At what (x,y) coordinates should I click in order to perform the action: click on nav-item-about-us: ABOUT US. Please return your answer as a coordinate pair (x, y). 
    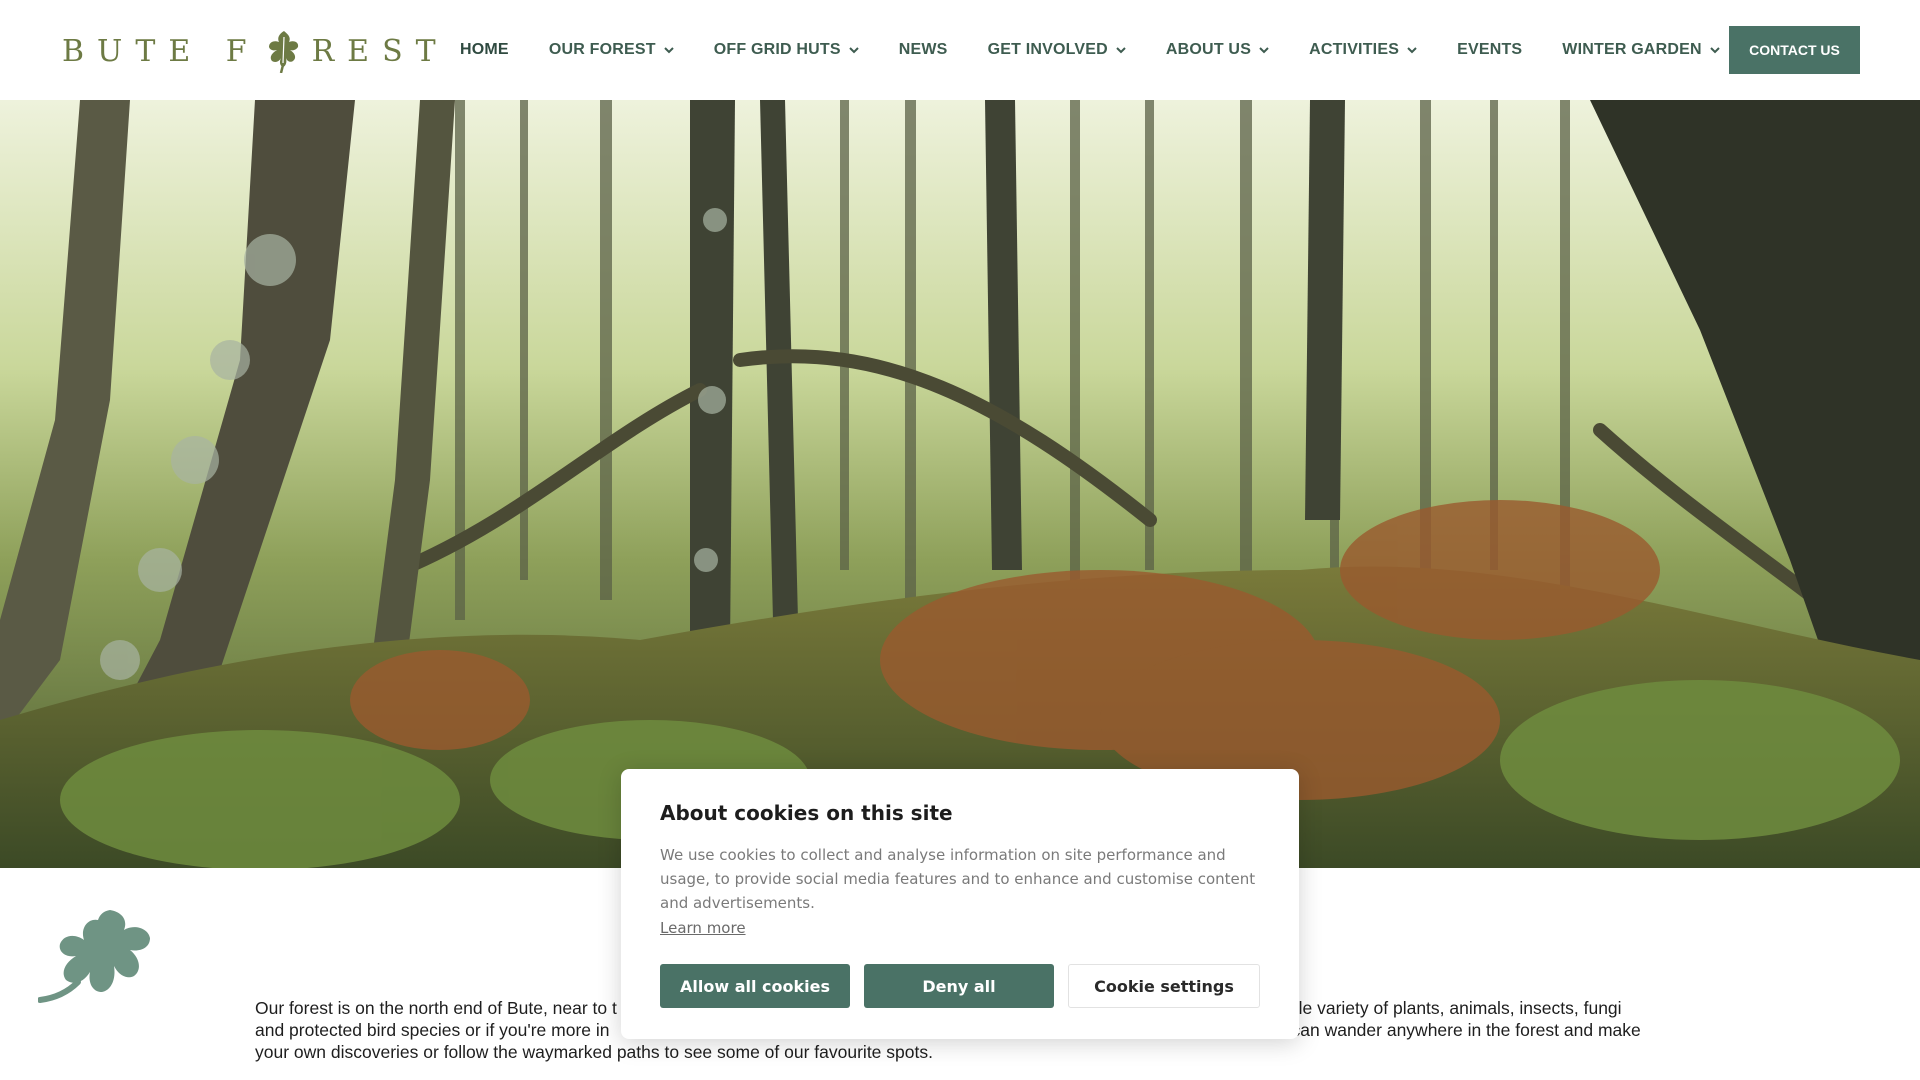
    Looking at the image, I should click on (1217, 50).